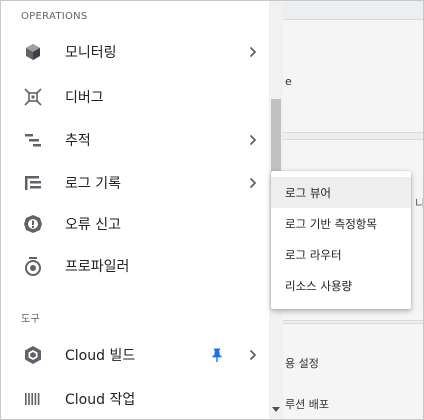  Describe the element at coordinates (313, 254) in the screenshot. I see `submenu-item-label: 로그 라우터` at that location.